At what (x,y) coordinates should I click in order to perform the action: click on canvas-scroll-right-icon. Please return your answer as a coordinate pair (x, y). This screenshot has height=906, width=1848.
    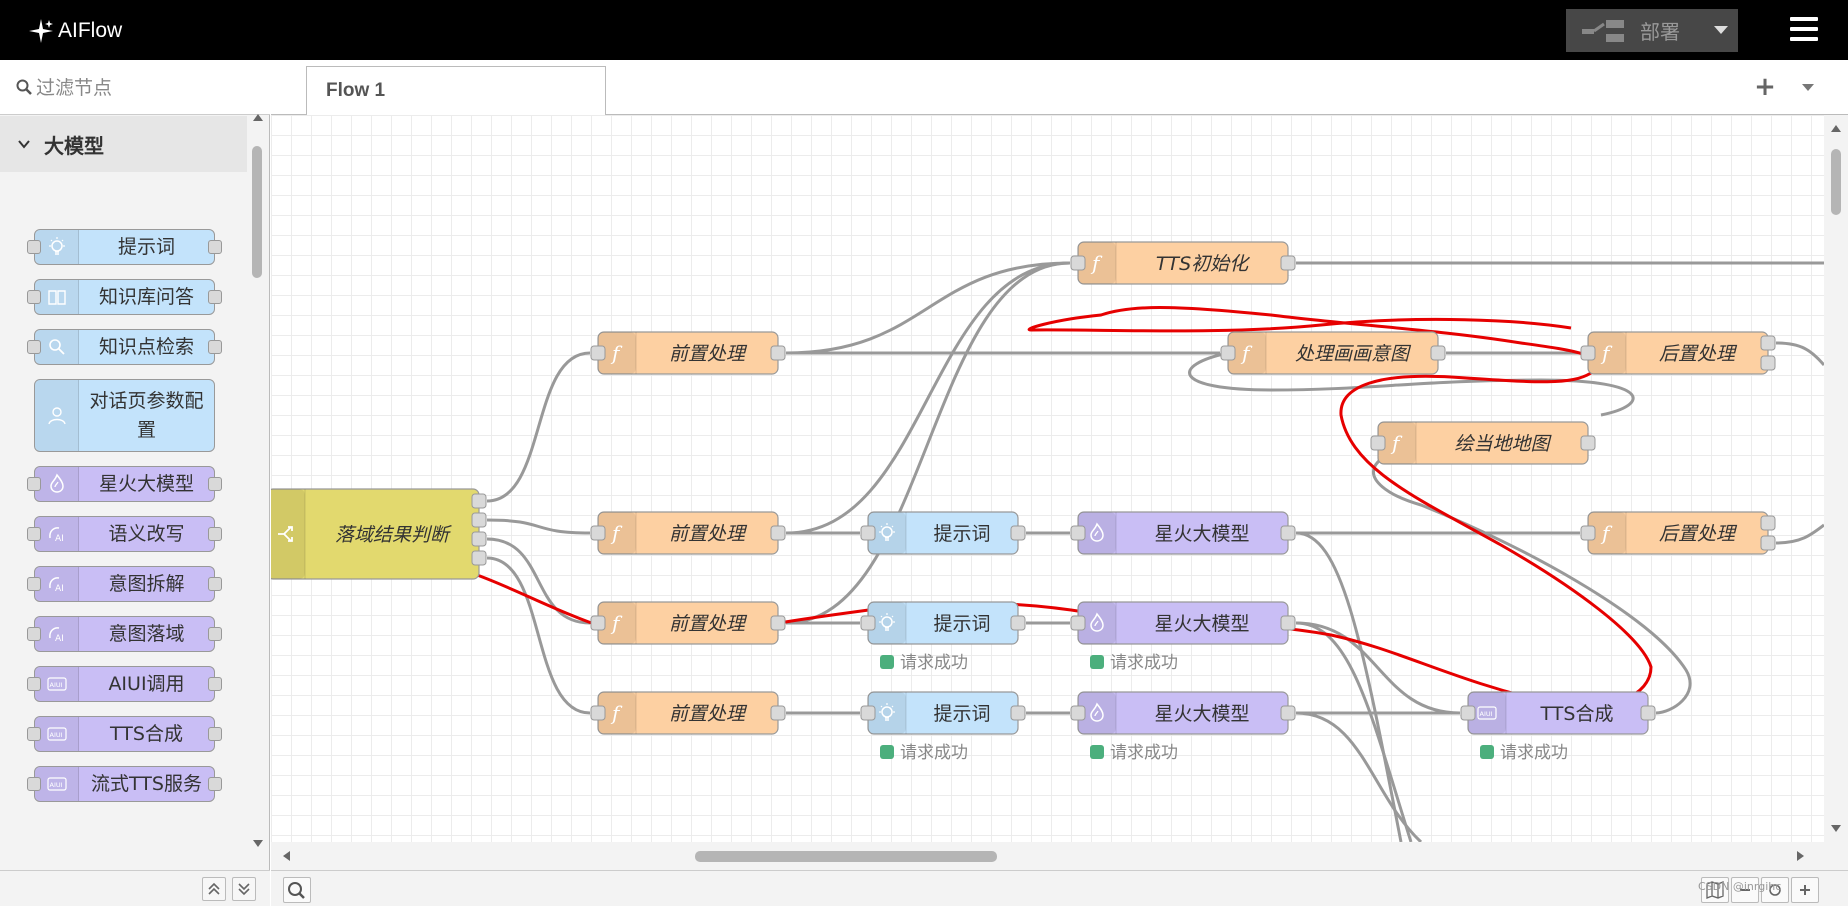
    Looking at the image, I should click on (1800, 856).